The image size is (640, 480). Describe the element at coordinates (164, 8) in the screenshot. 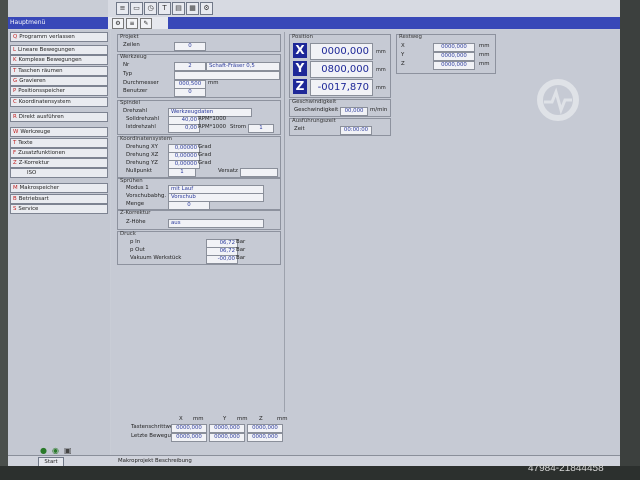

I see `text-tool-icon: T` at that location.